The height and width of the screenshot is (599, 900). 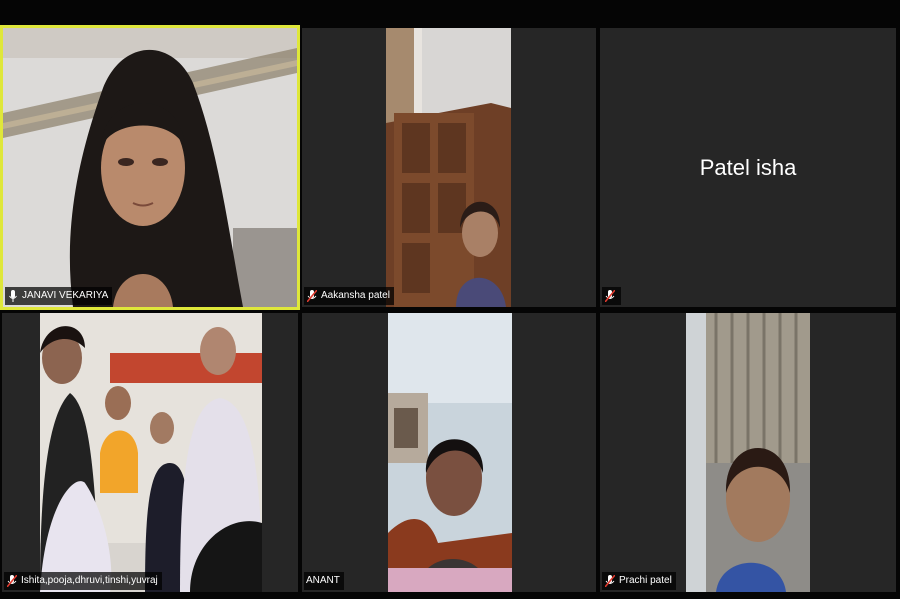 I want to click on participant-nameplate, so click(x=611, y=296).